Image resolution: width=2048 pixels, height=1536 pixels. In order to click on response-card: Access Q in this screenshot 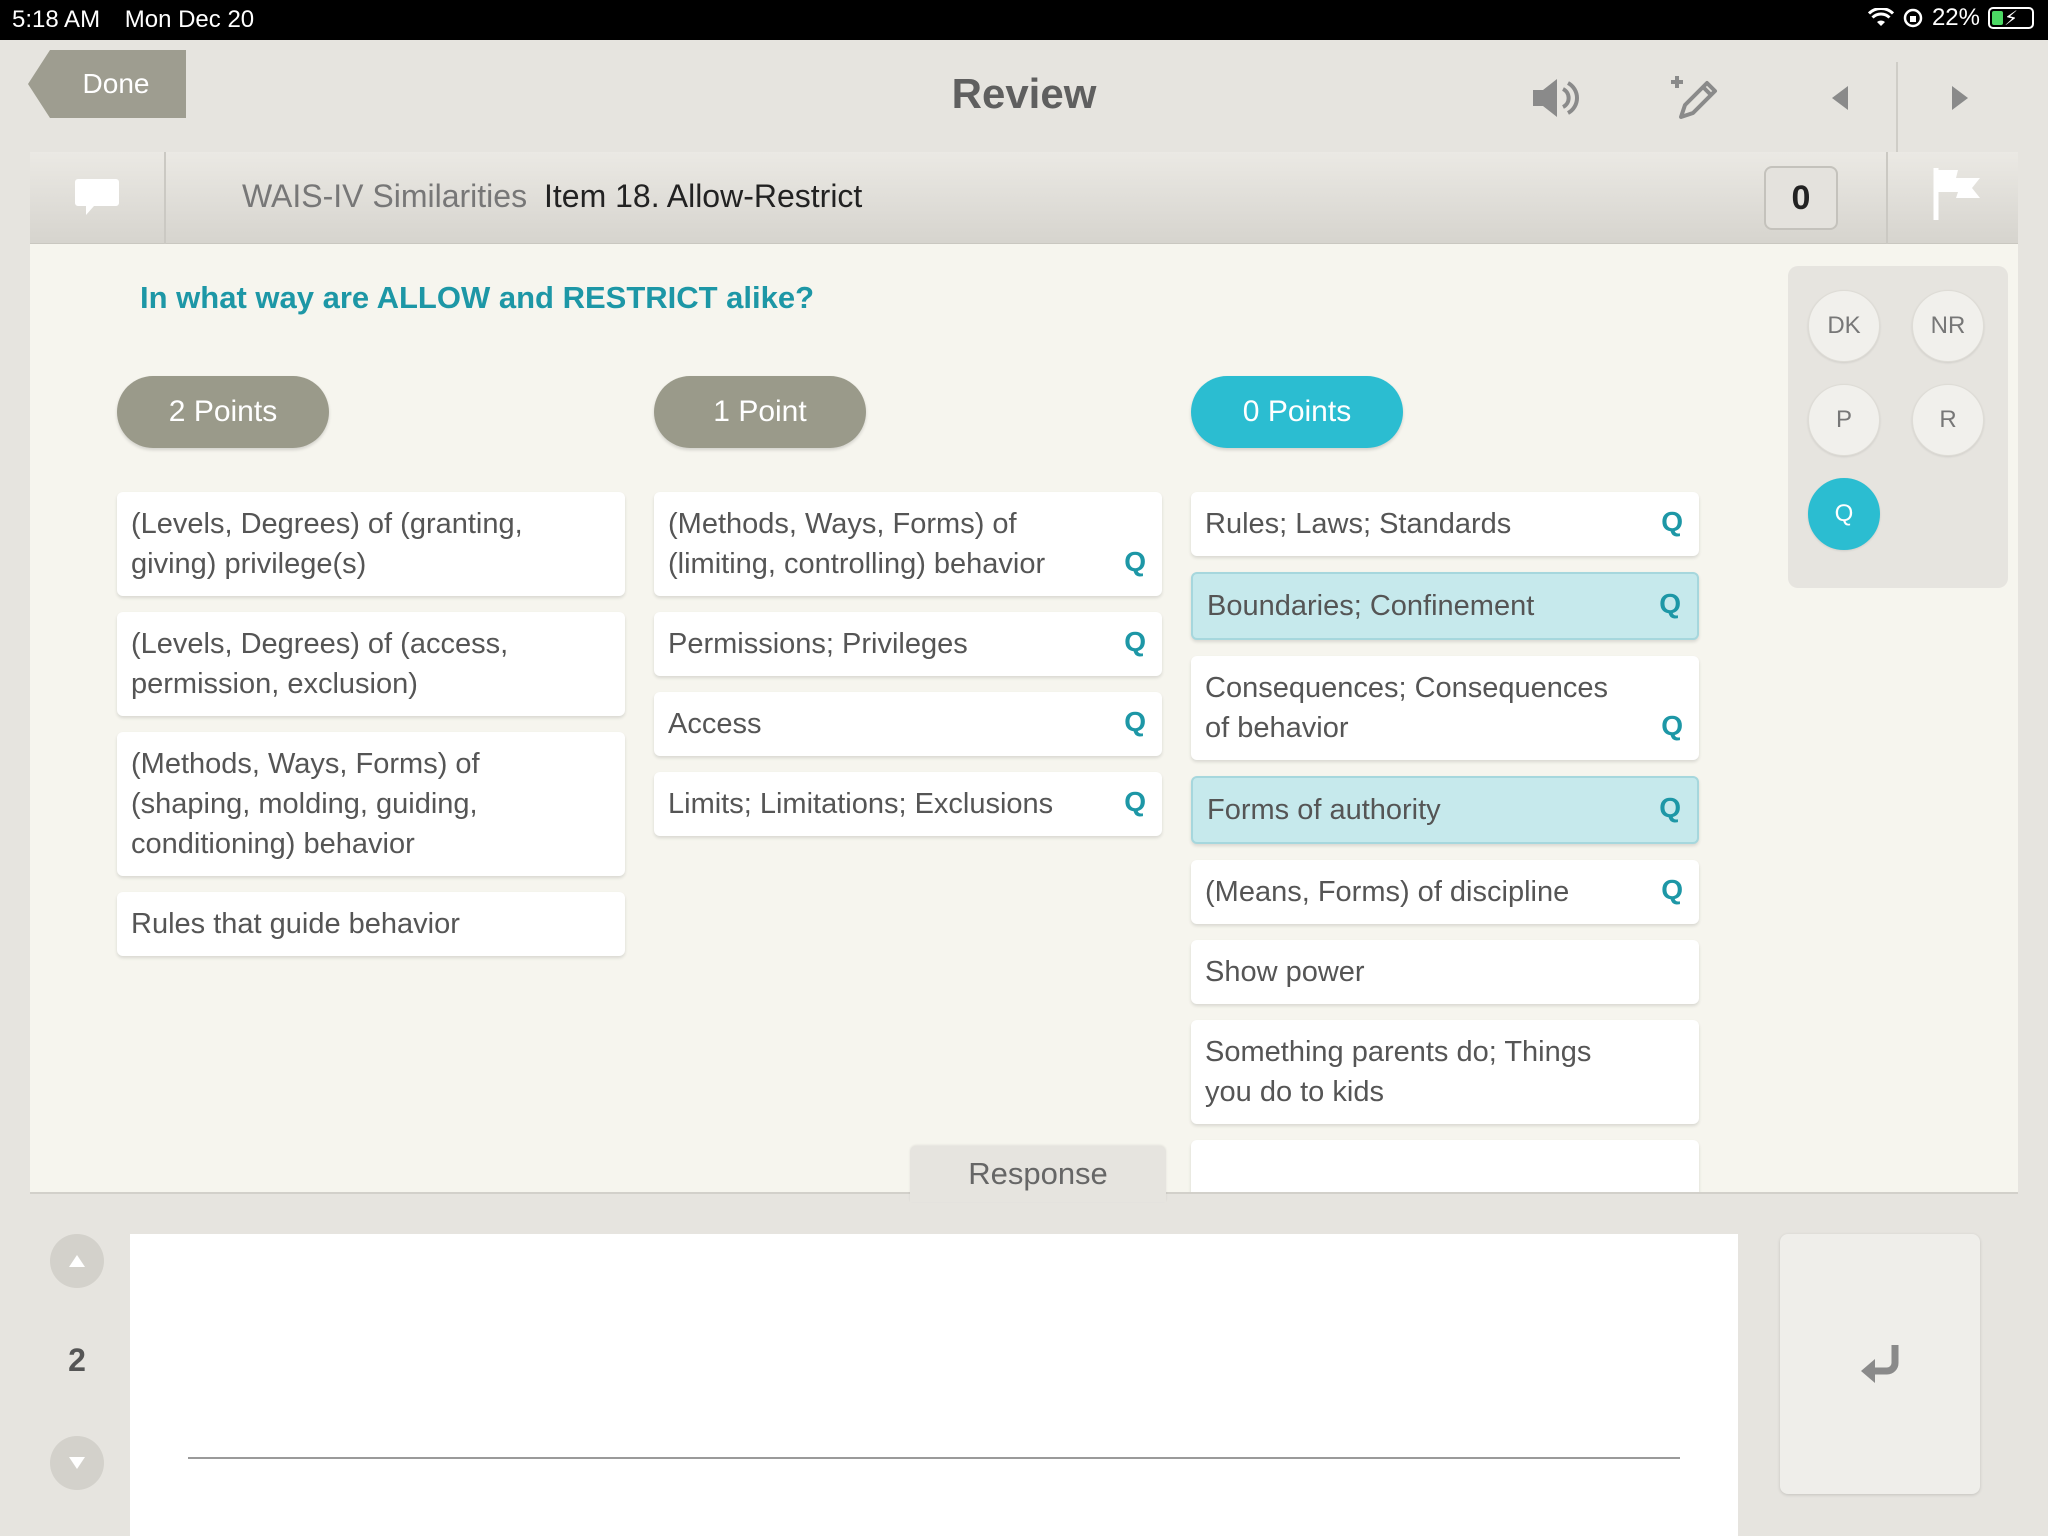, I will do `click(908, 724)`.